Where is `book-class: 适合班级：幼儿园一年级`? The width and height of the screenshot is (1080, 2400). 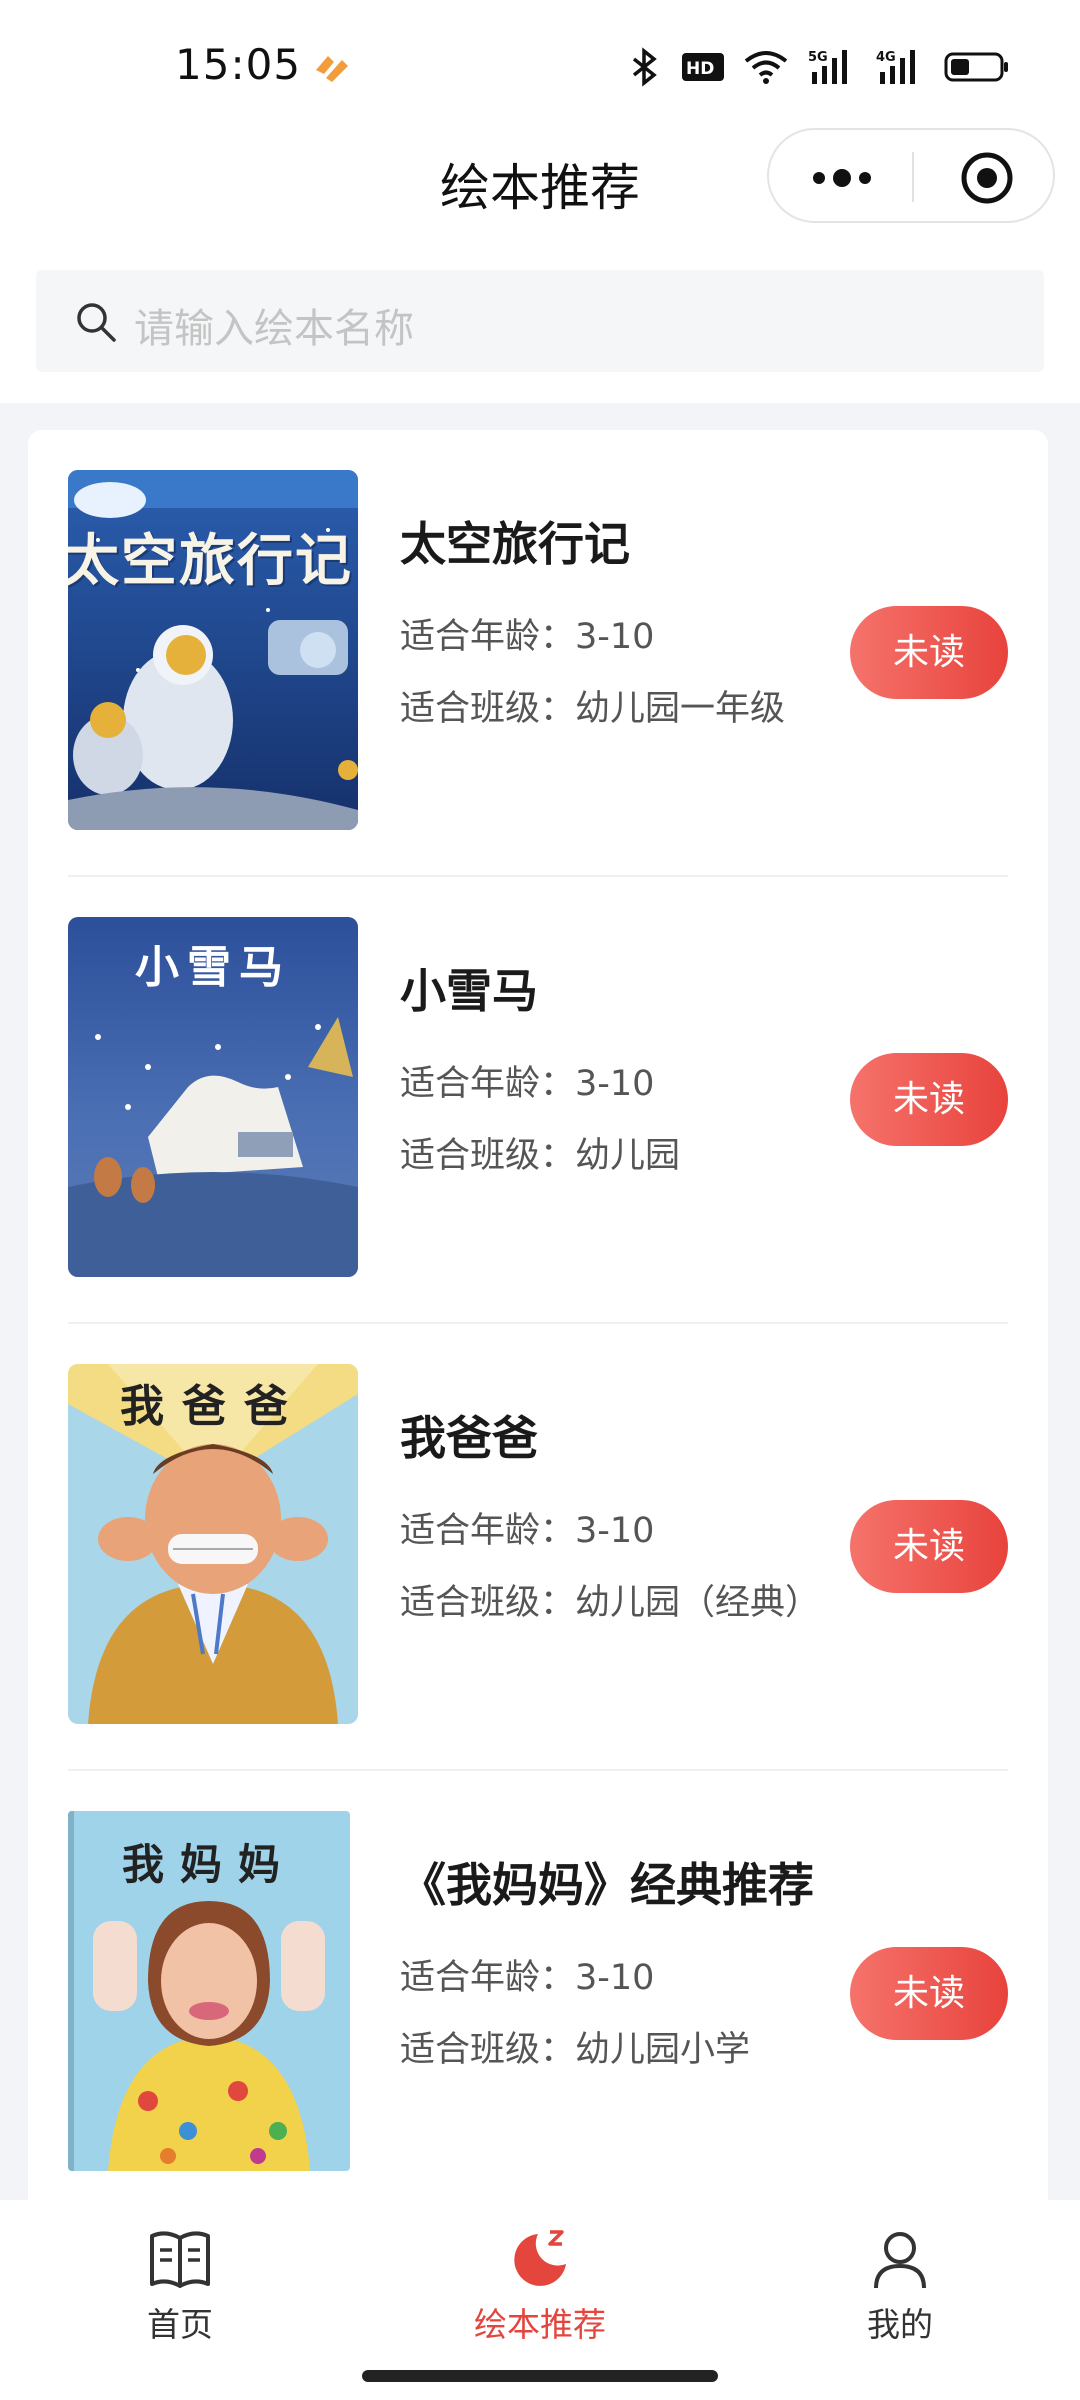
book-class: 适合班级：幼儿园一年级 is located at coordinates (593, 709).